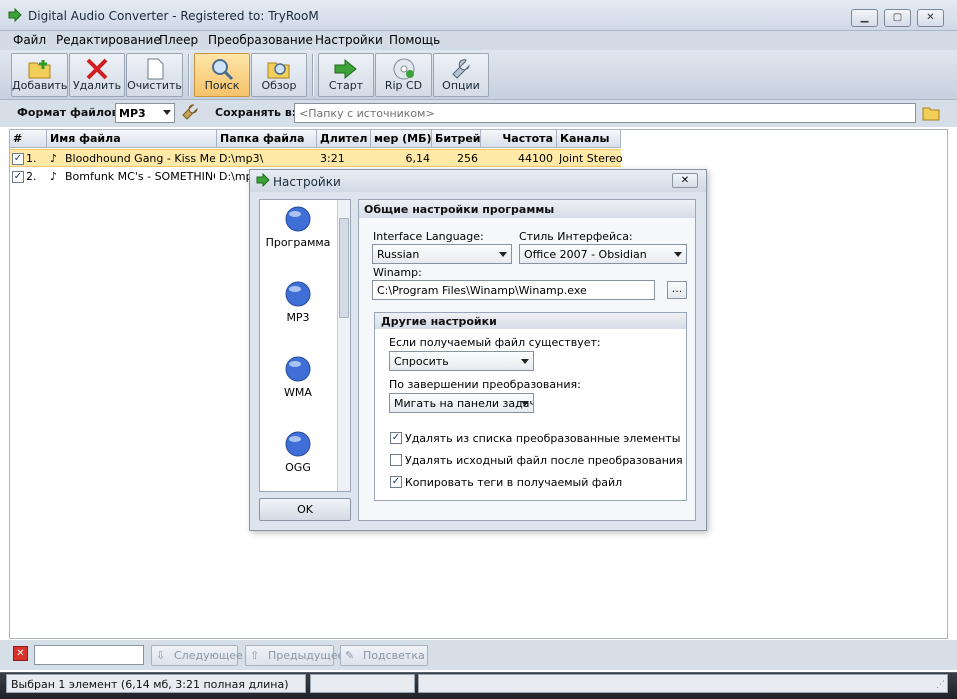 This screenshot has height=699, width=957. Describe the element at coordinates (305, 509) in the screenshot. I see `ok-button: OK` at that location.